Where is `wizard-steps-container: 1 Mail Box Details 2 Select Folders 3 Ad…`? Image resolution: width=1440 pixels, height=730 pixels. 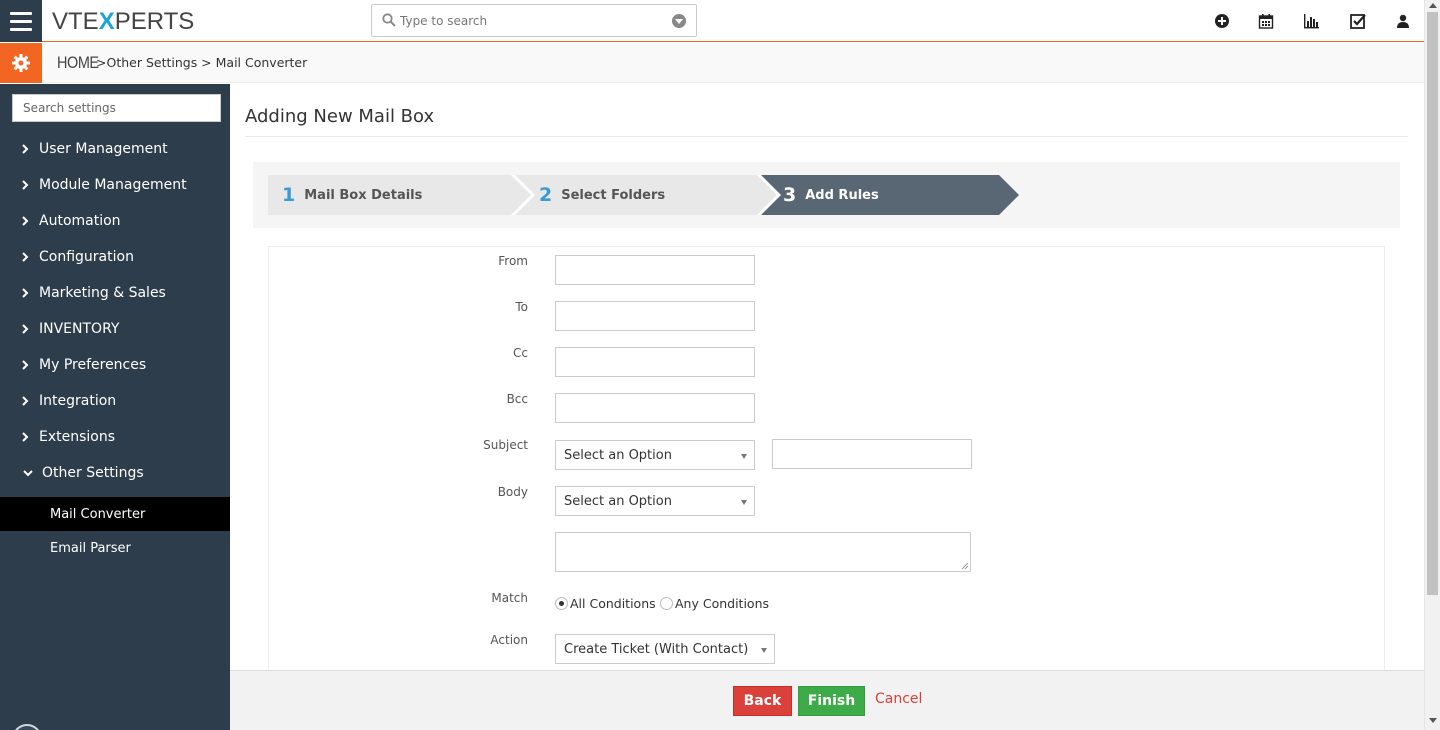 wizard-steps-container: 1 Mail Box Details 2 Select Folders 3 Ad… is located at coordinates (826, 195).